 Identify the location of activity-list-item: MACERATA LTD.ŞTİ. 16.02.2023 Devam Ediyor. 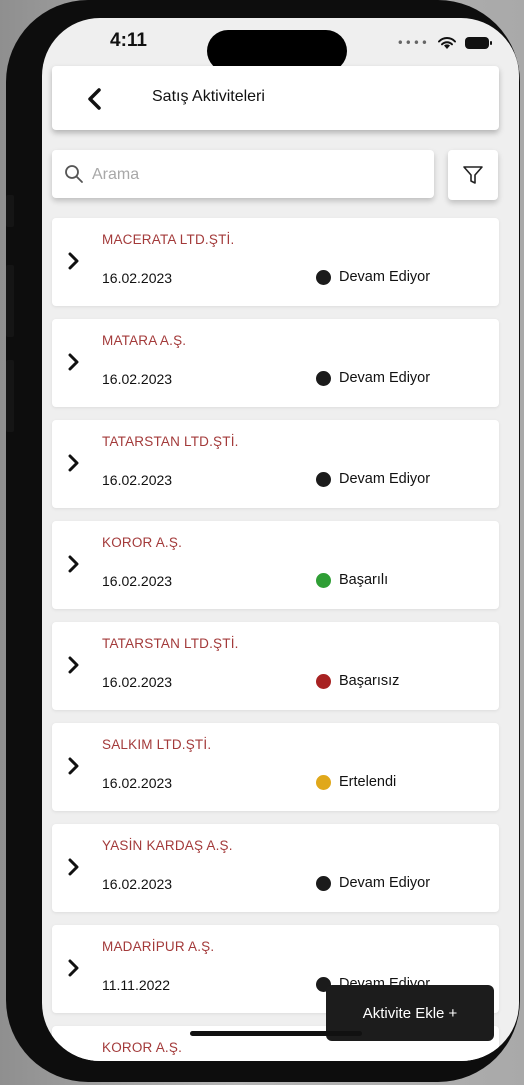
(275, 262).